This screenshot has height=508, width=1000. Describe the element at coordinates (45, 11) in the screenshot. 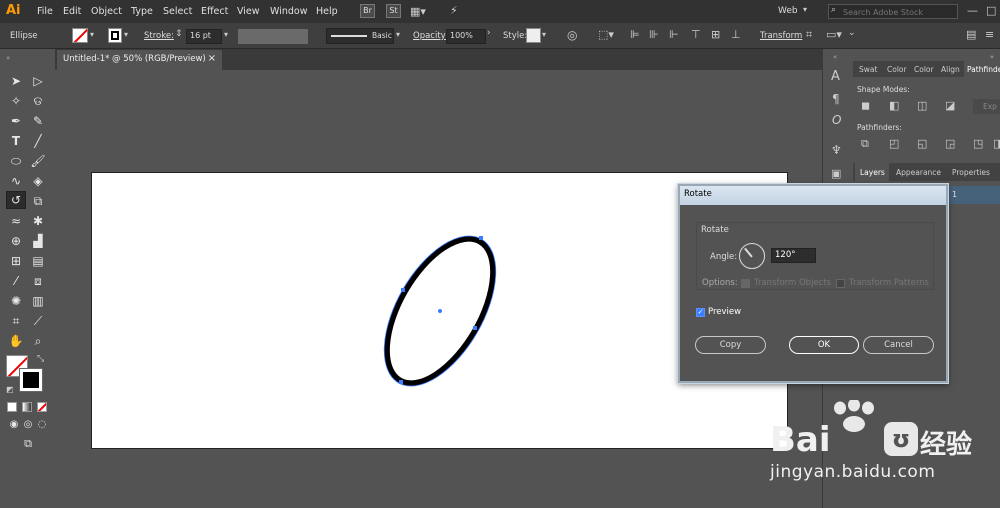

I see `menu-file: File` at that location.